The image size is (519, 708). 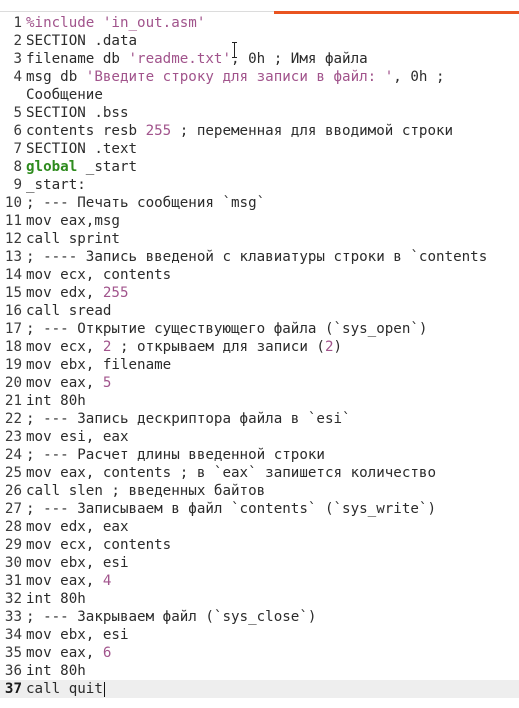 I want to click on line-number: 12, so click(x=13, y=239).